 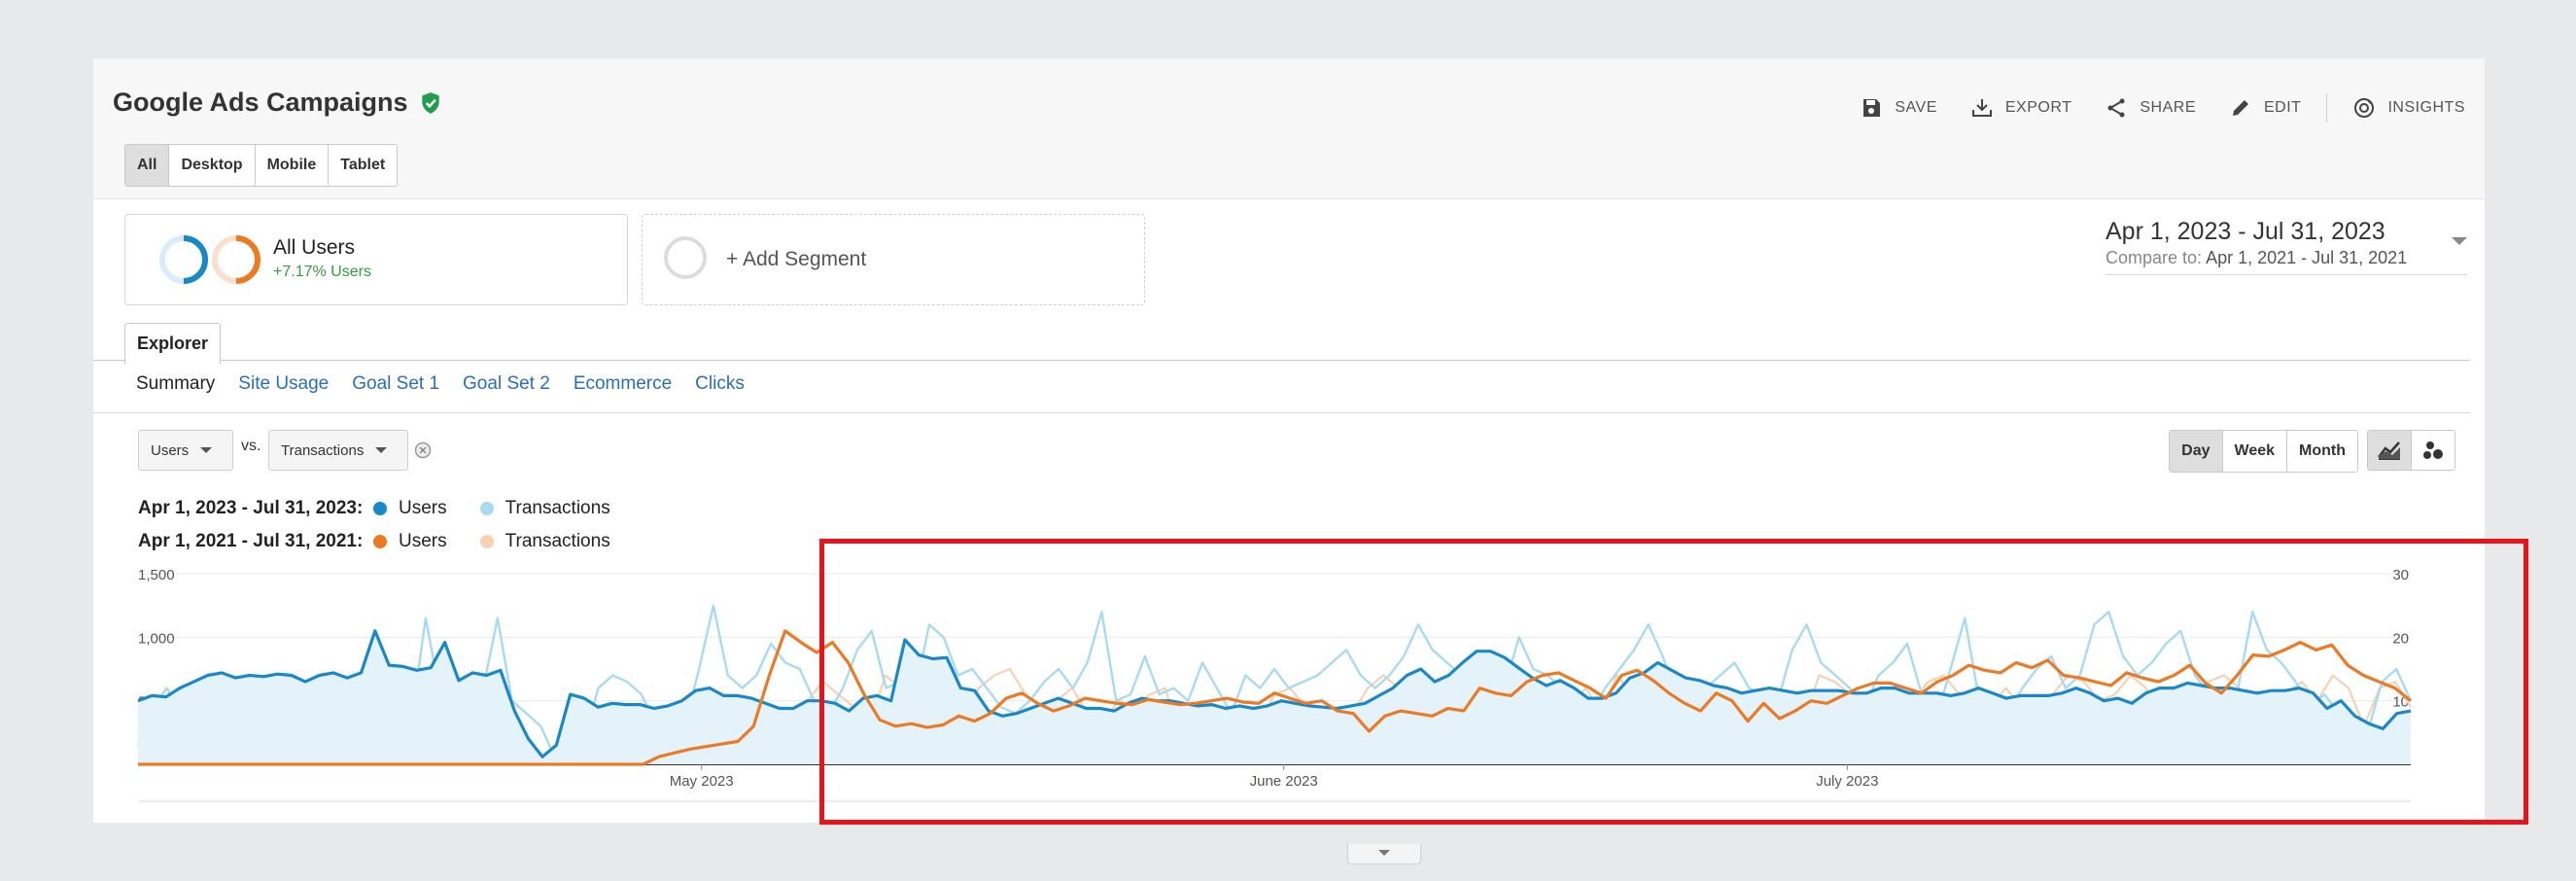 I want to click on chart-range-handle, so click(x=1384, y=854).